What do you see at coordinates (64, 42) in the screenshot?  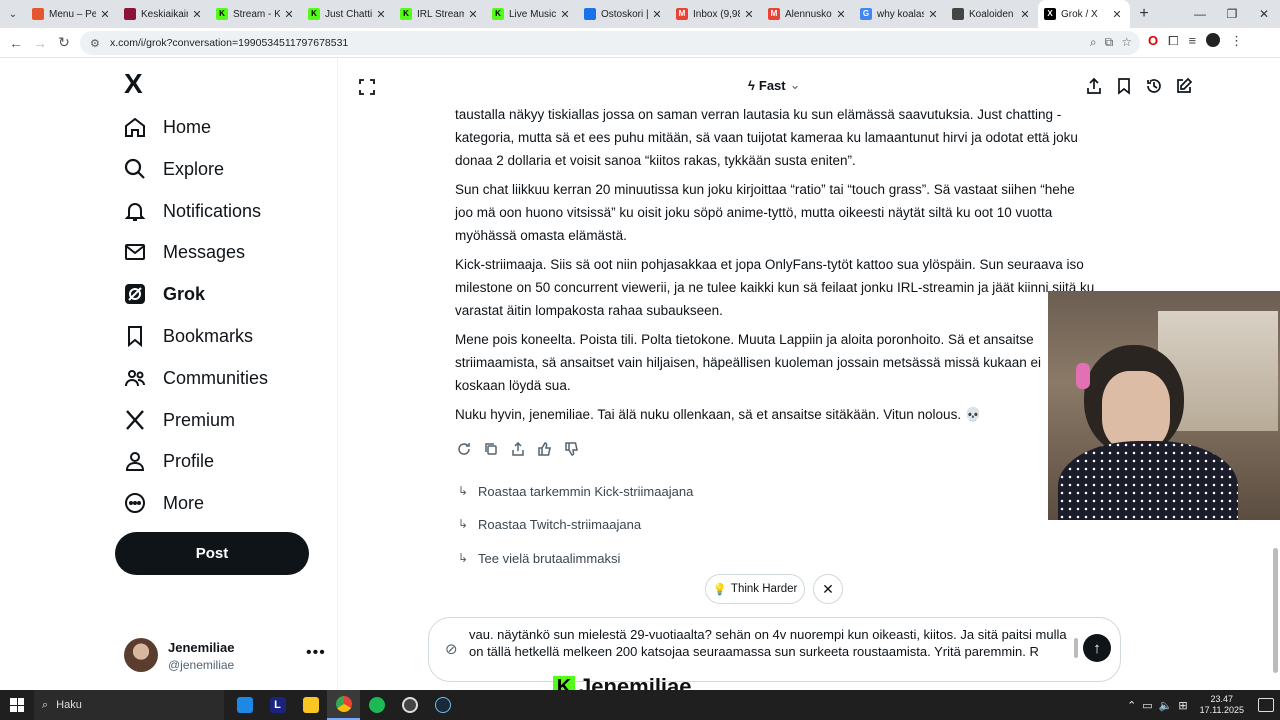 I see `reload-button: ↻` at bounding box center [64, 42].